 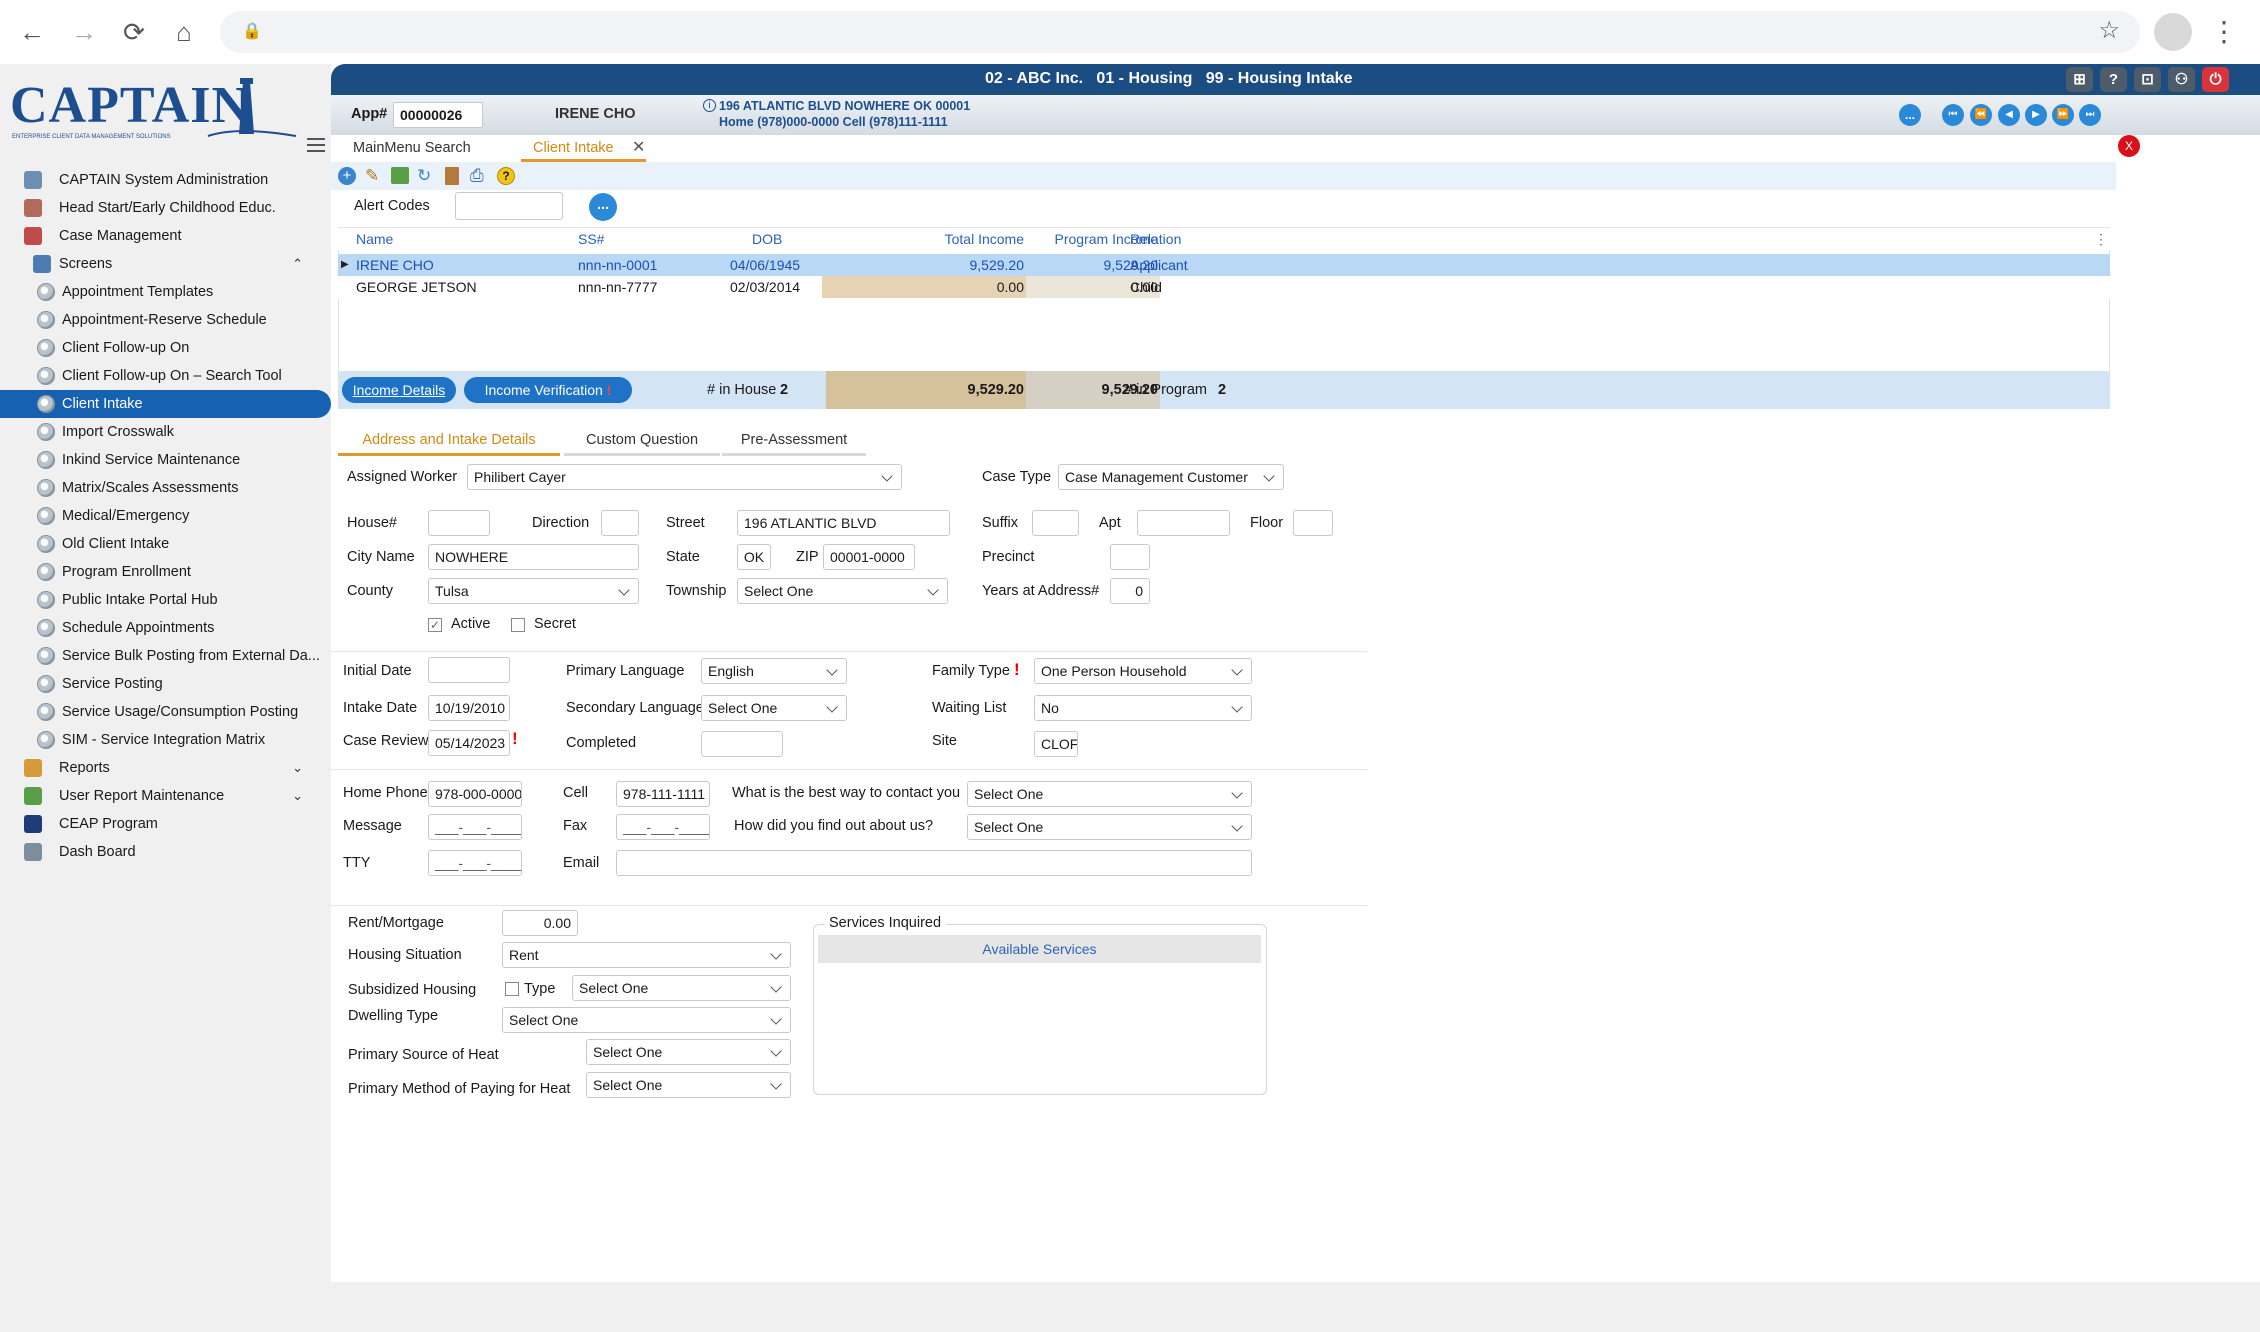 I want to click on browser-menu-icon: ⋮, so click(x=2224, y=32).